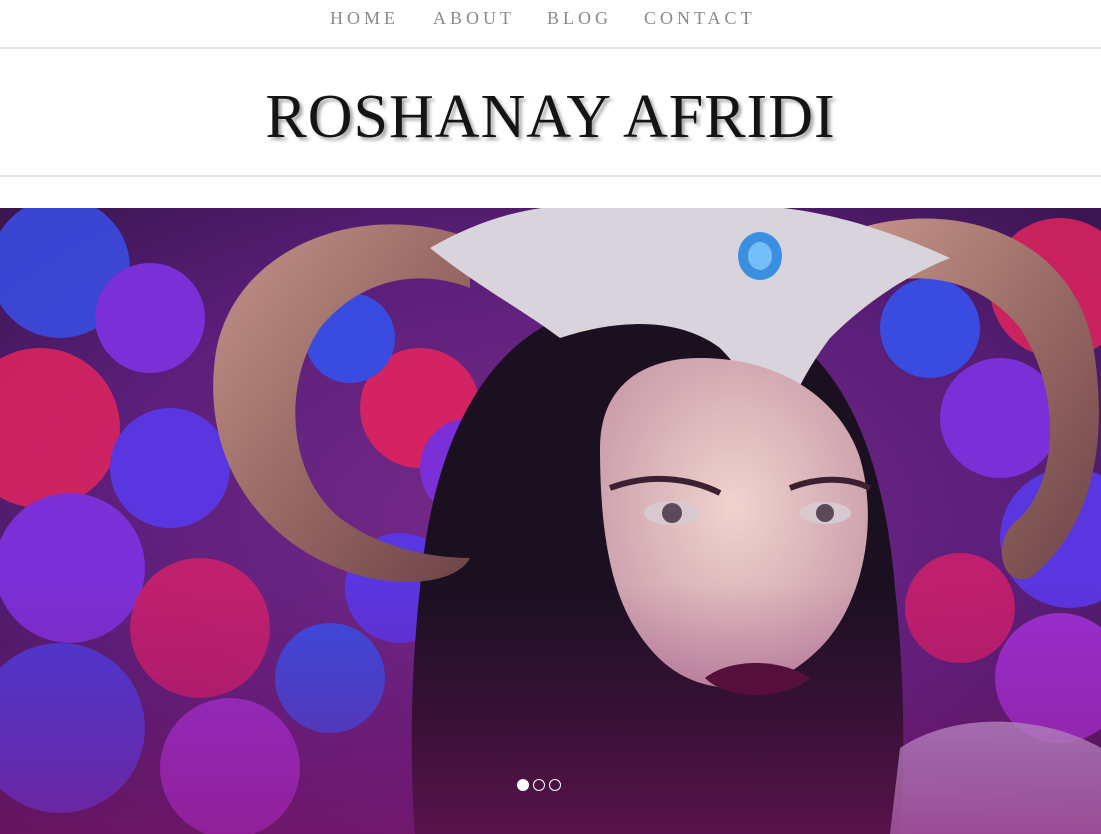 The image size is (1101, 834). Describe the element at coordinates (700, 18) in the screenshot. I see `nav-link-contact: CONTACT` at that location.